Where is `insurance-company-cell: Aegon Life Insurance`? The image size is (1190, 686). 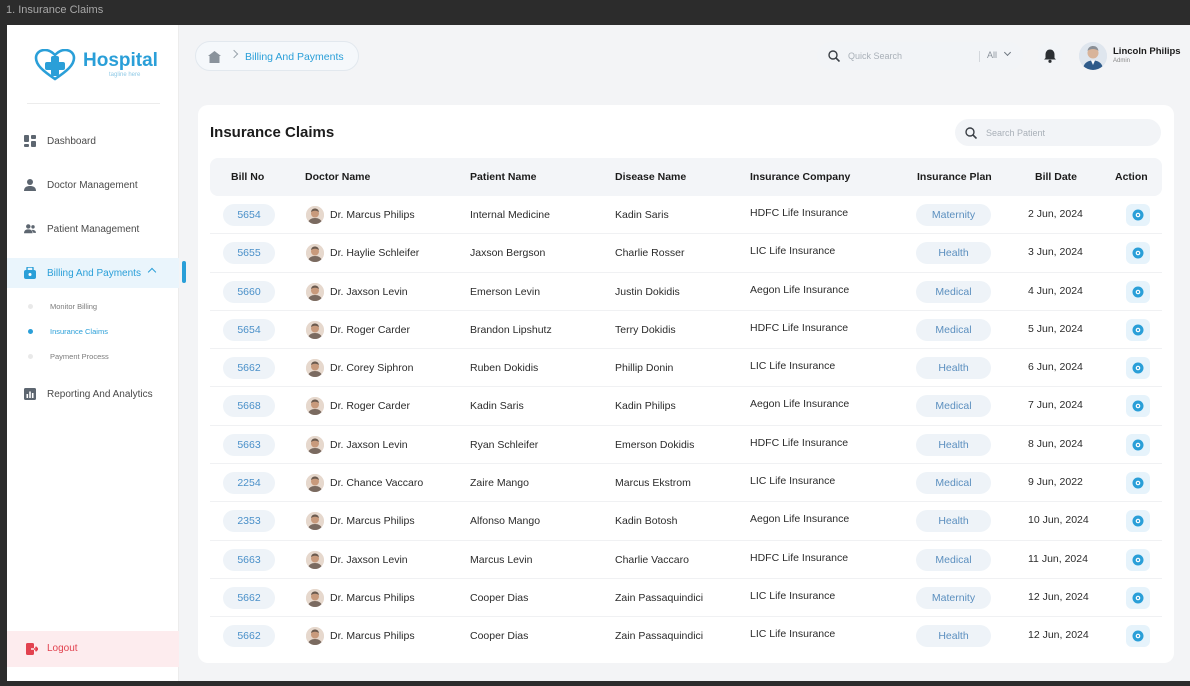 insurance-company-cell: Aegon Life Insurance is located at coordinates (800, 519).